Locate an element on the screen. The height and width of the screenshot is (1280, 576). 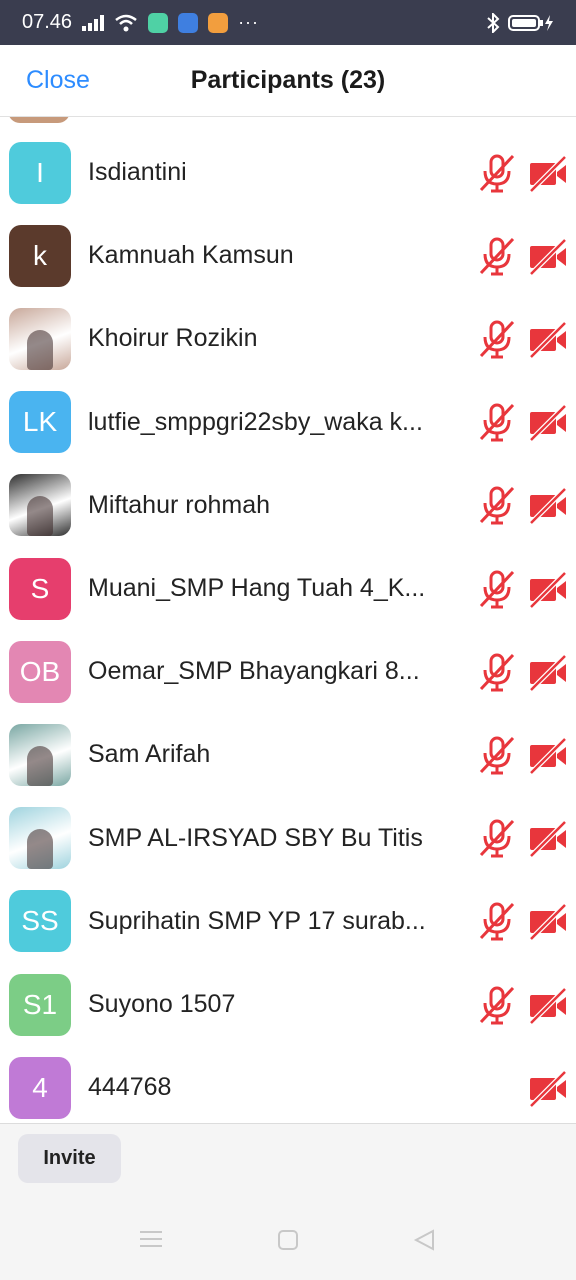
participant-row: k Kamnuah Kamsun is located at coordinates (288, 255).